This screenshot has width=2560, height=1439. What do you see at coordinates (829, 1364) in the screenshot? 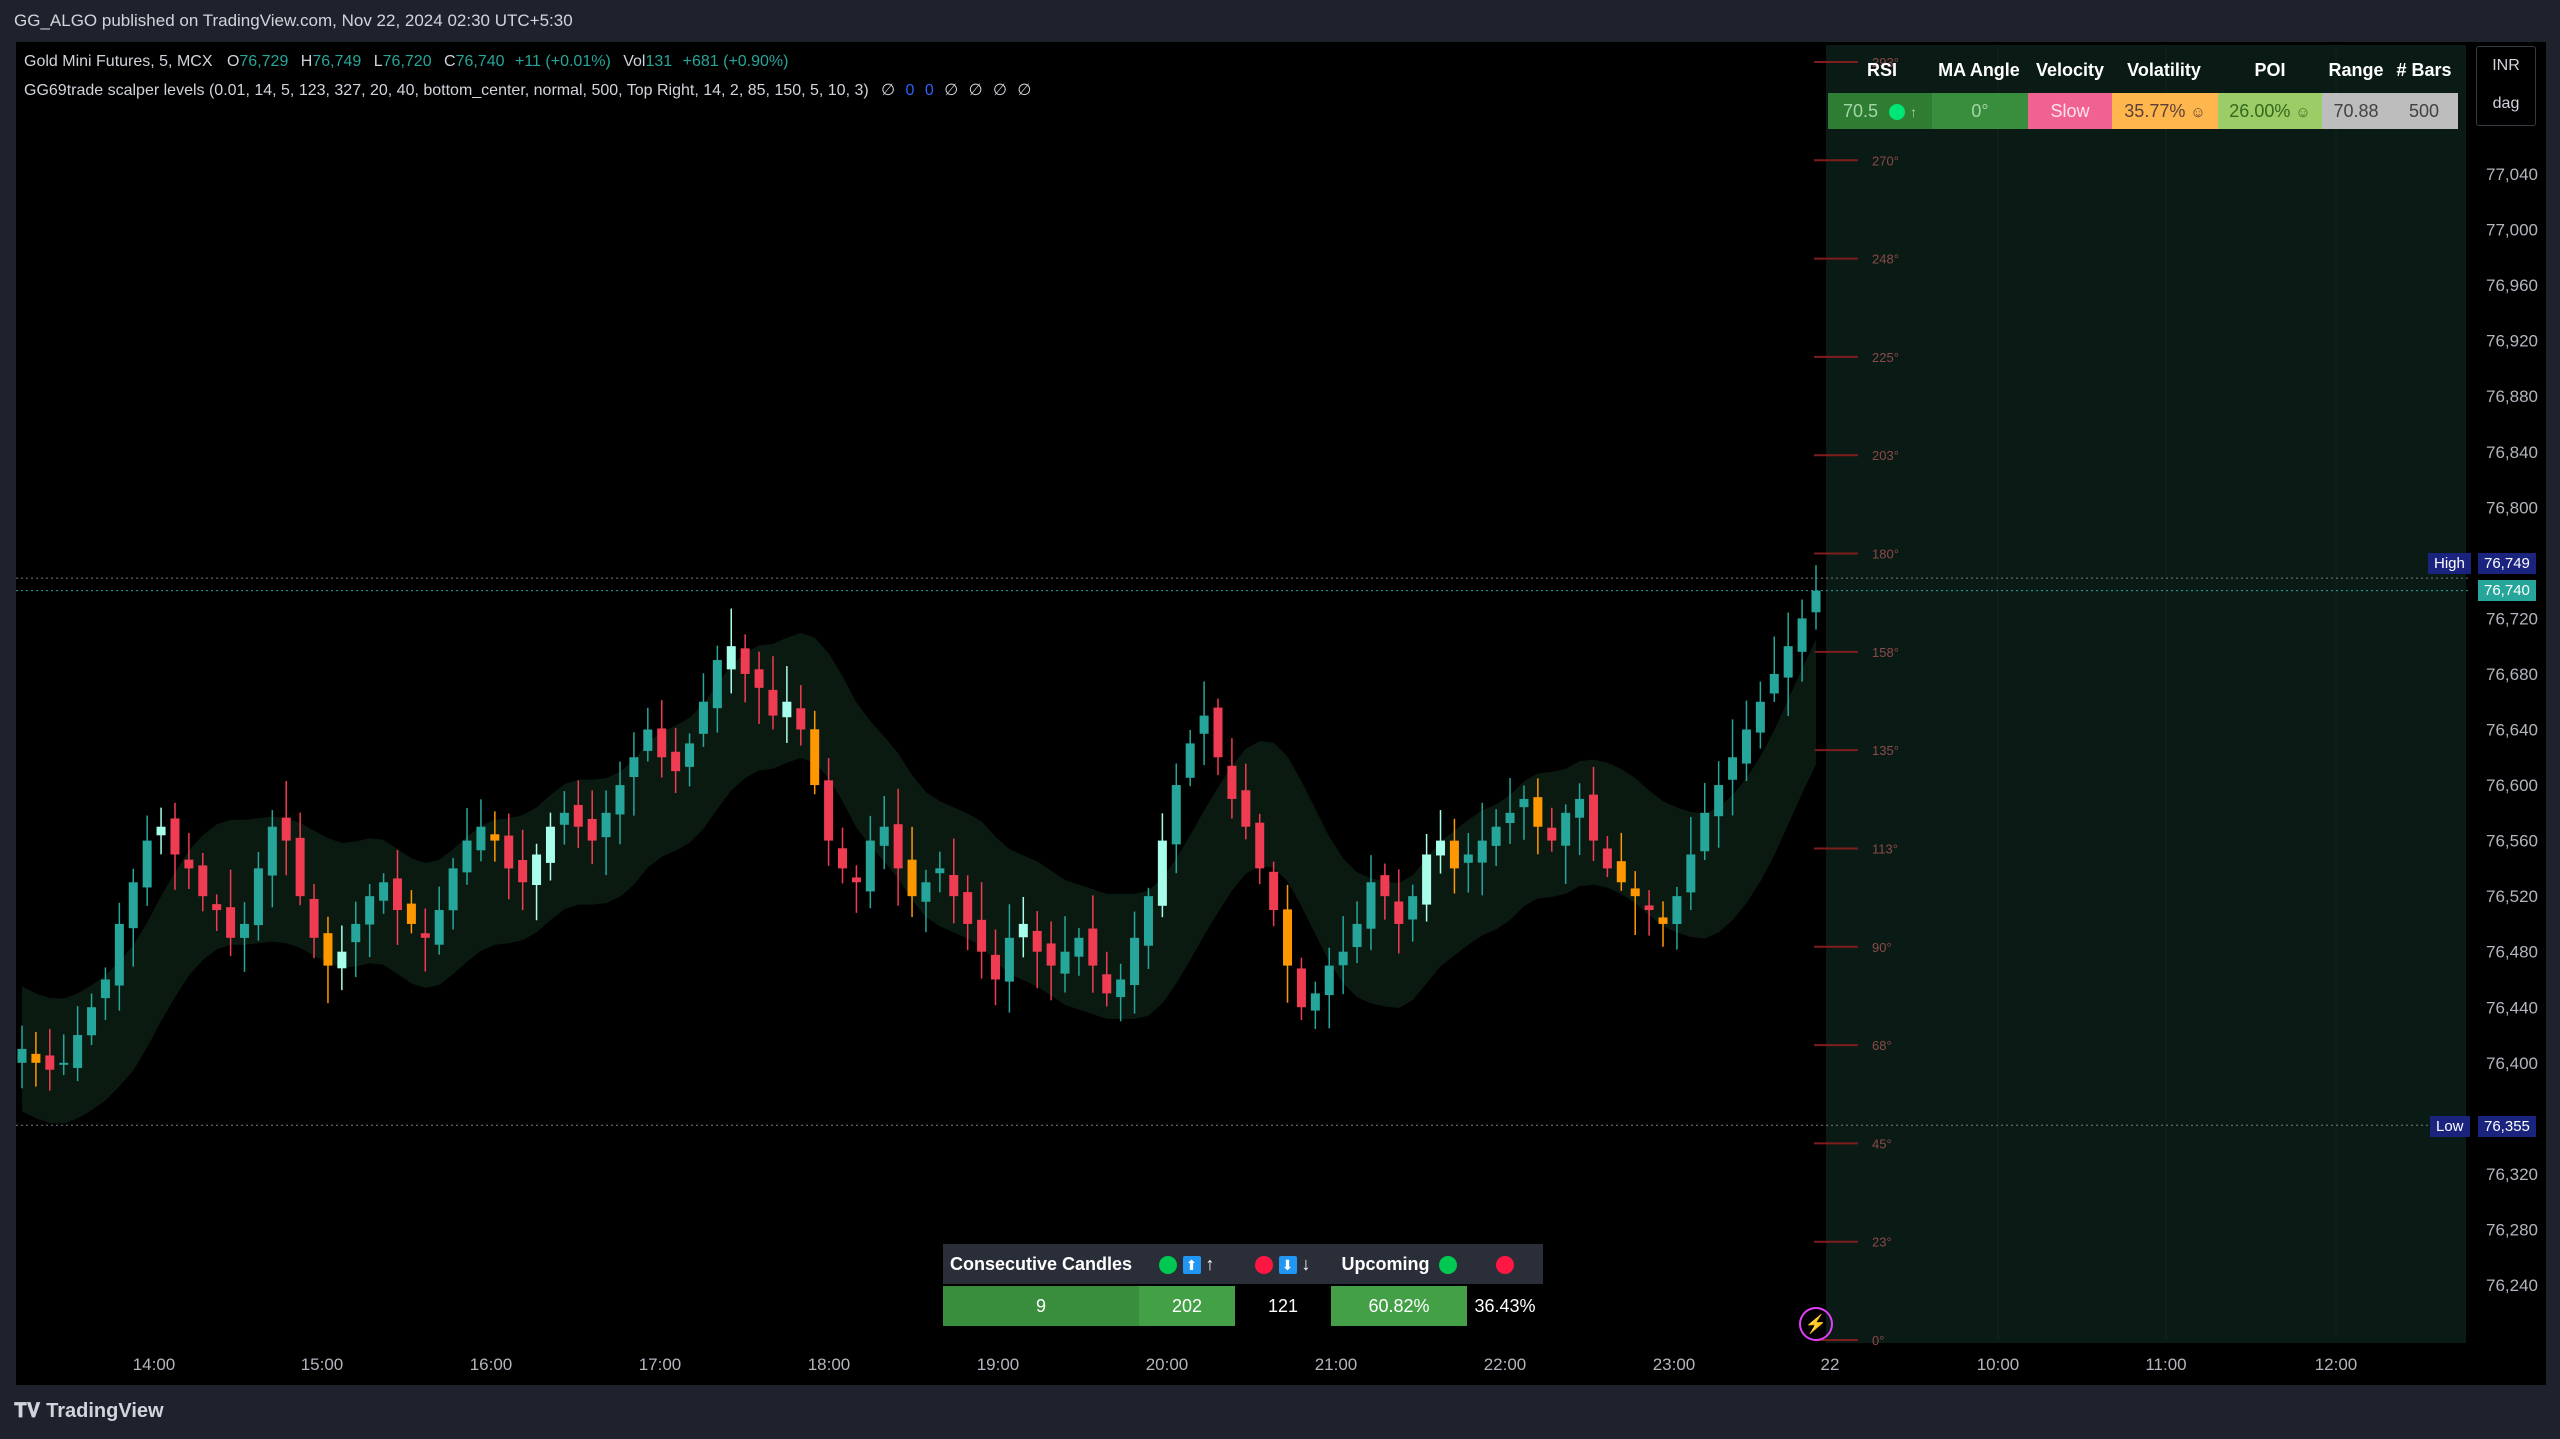
I see `time-axis-label: 18:00` at bounding box center [829, 1364].